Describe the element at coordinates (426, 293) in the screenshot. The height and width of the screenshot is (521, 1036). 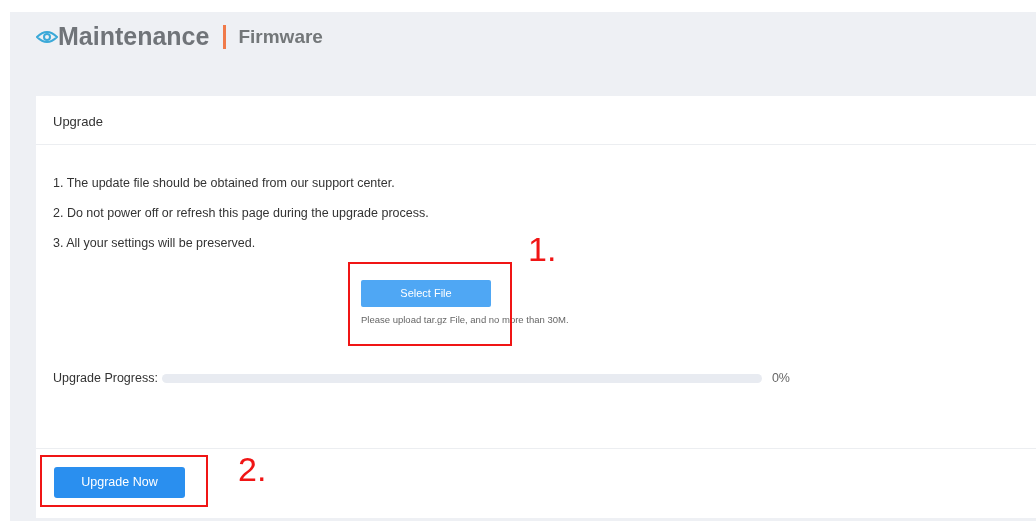
I see `select-file-button: Select File` at that location.